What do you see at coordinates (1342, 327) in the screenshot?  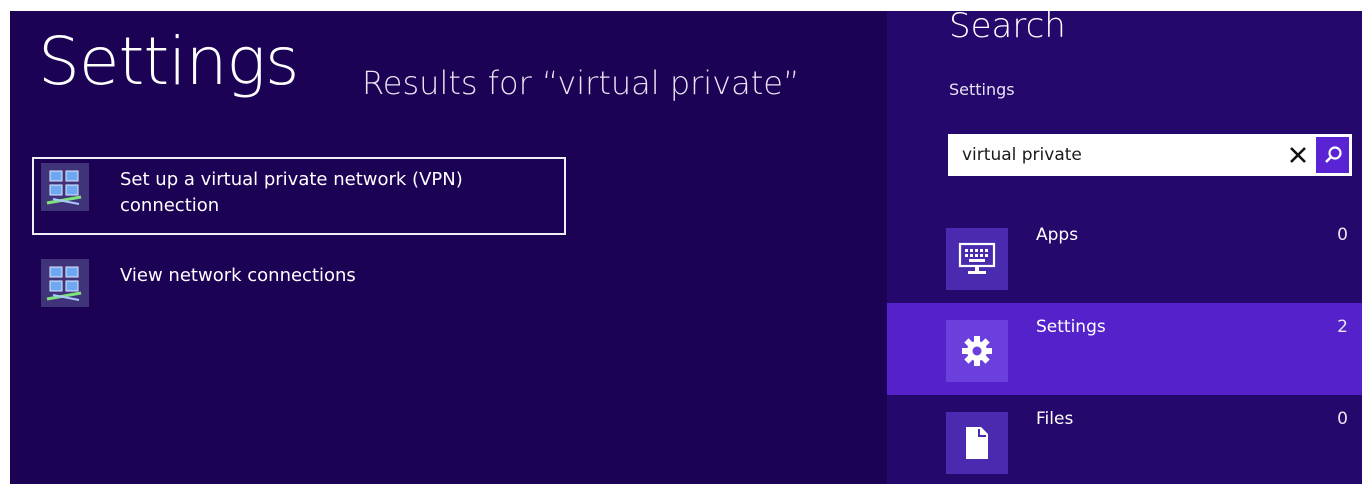 I see `search-category-count: 2` at bounding box center [1342, 327].